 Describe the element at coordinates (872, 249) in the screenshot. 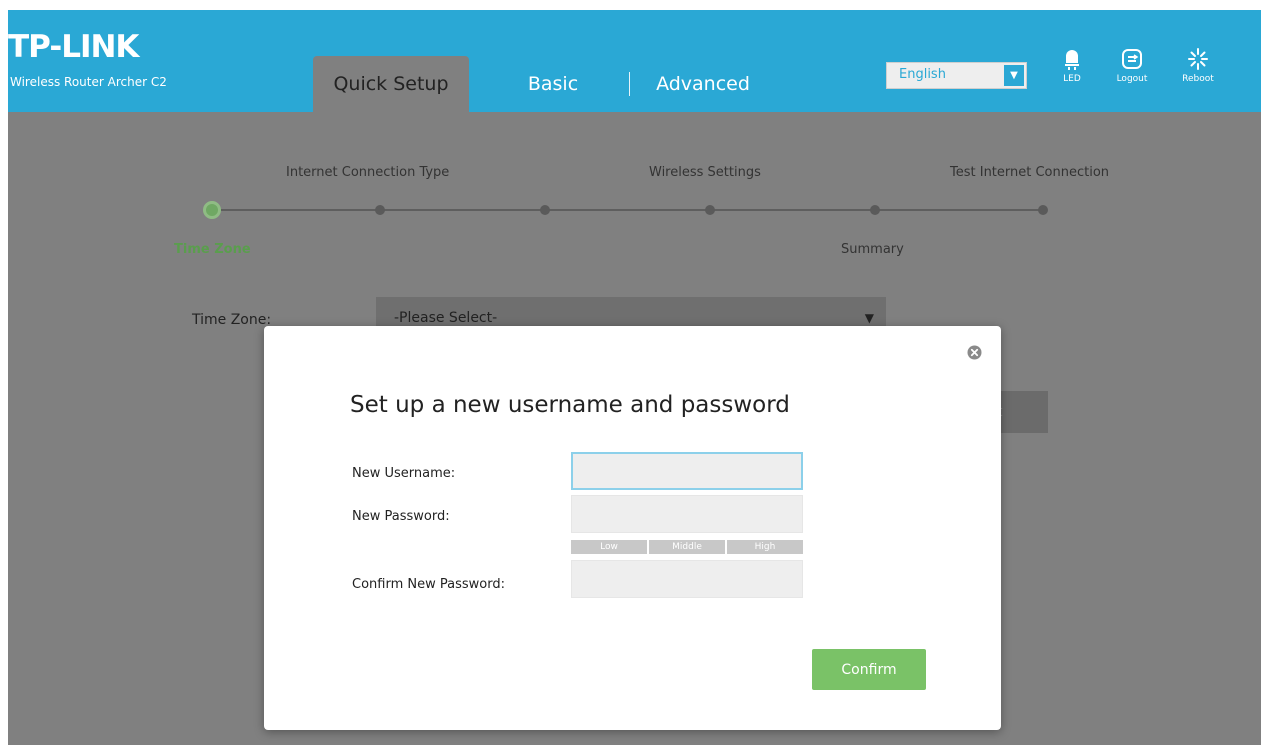

I see `step-summary: Summary` at that location.